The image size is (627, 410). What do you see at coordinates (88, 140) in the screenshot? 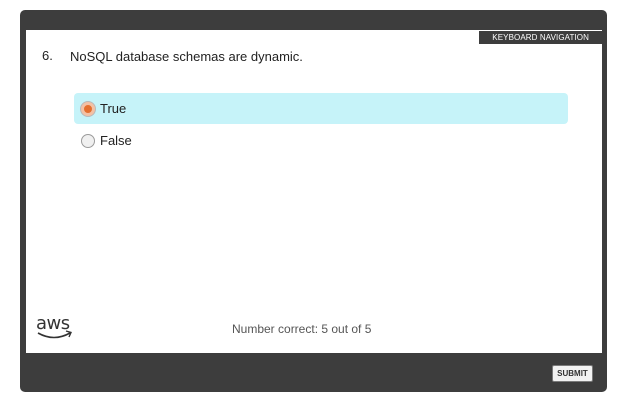
I see `radio-unselected-icon` at bounding box center [88, 140].